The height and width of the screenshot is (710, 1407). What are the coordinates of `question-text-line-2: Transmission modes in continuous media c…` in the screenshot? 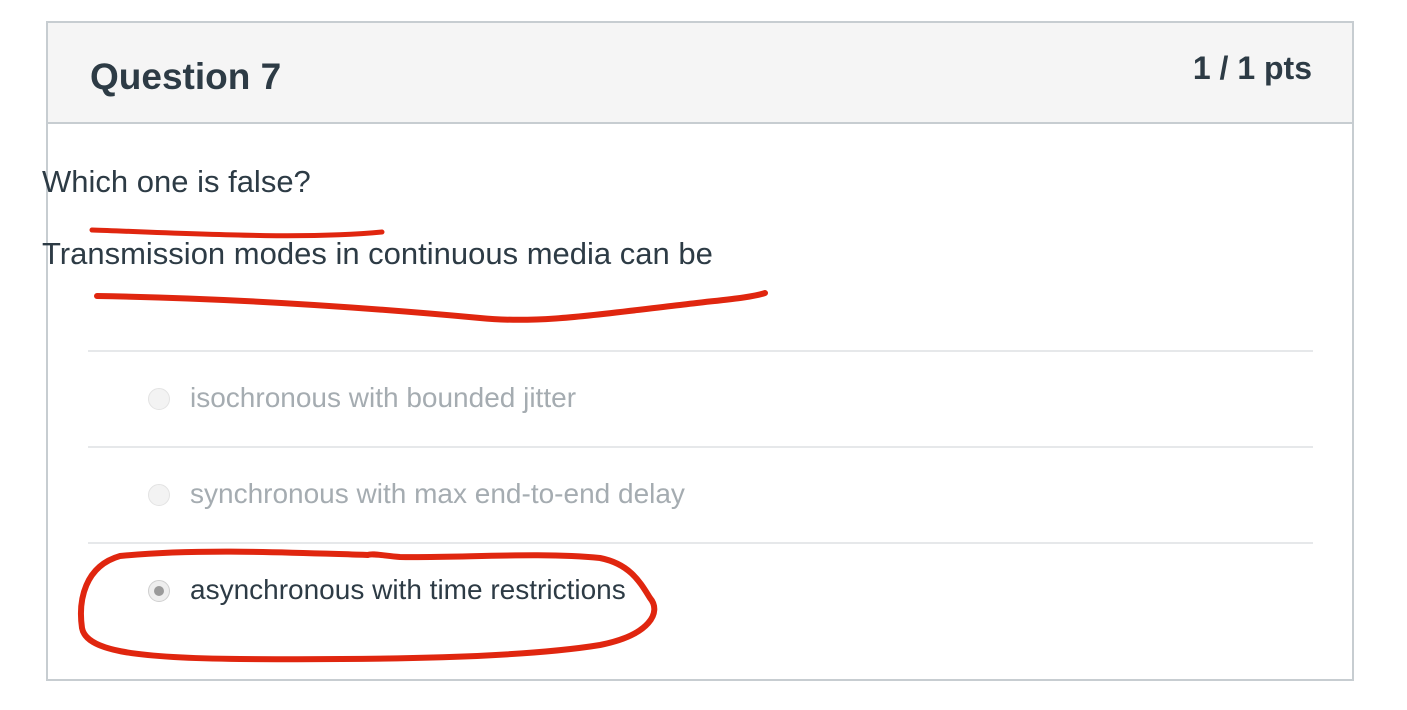 It's located at (377, 253).